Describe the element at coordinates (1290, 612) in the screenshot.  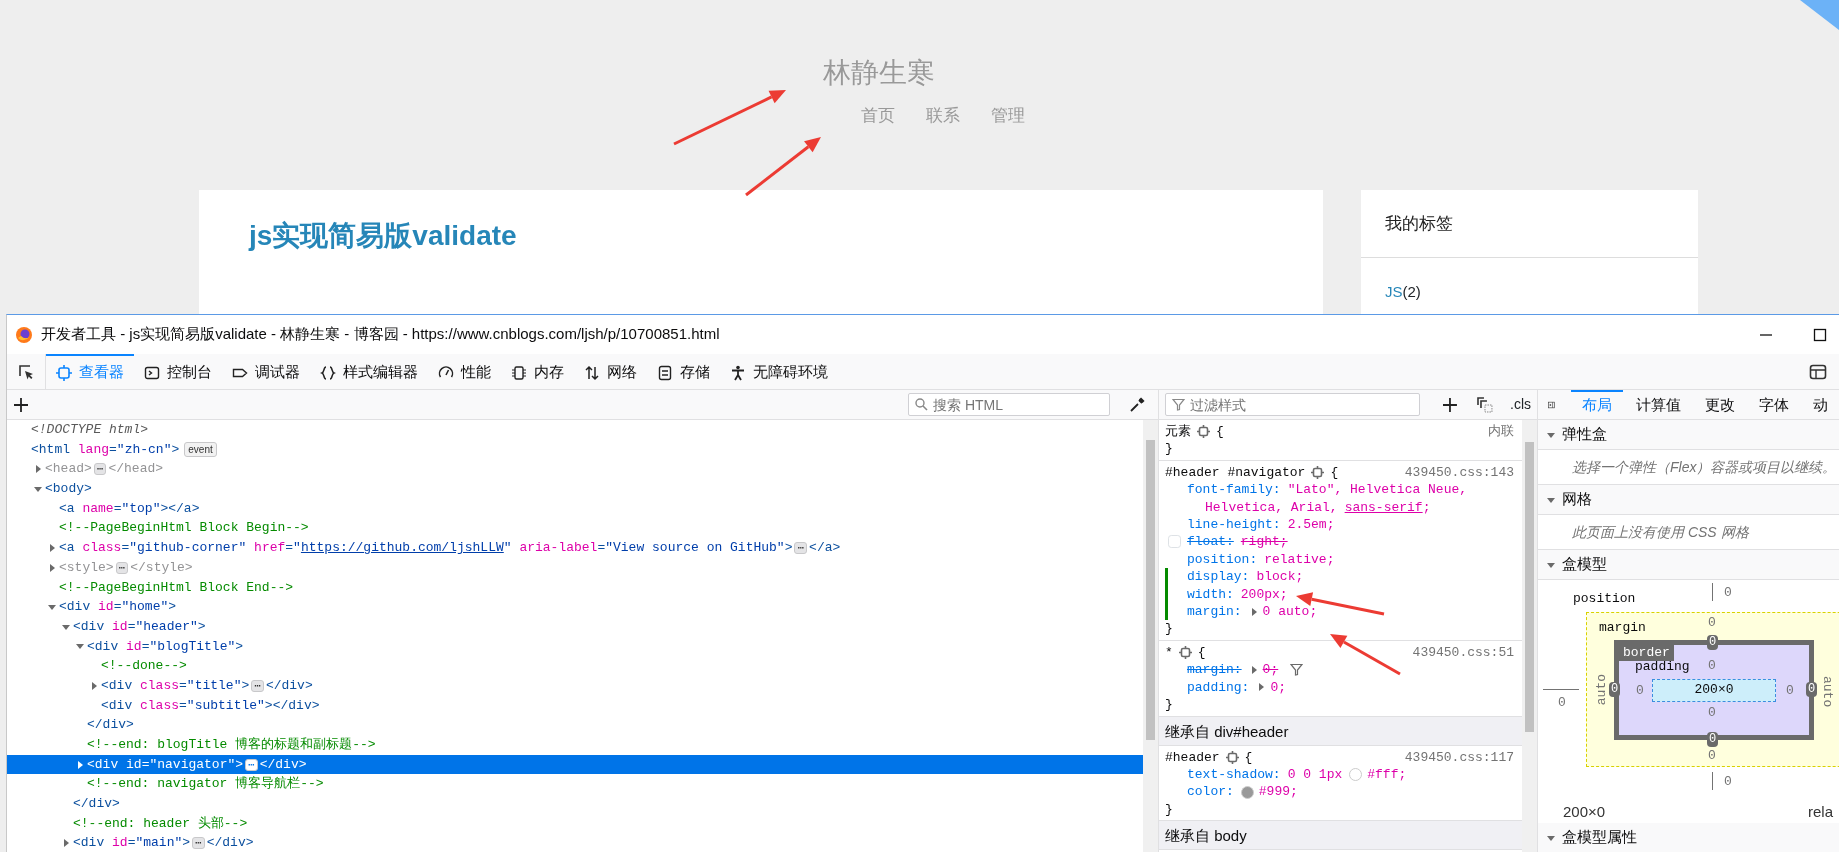
I see `property-value: 0 auto;` at that location.